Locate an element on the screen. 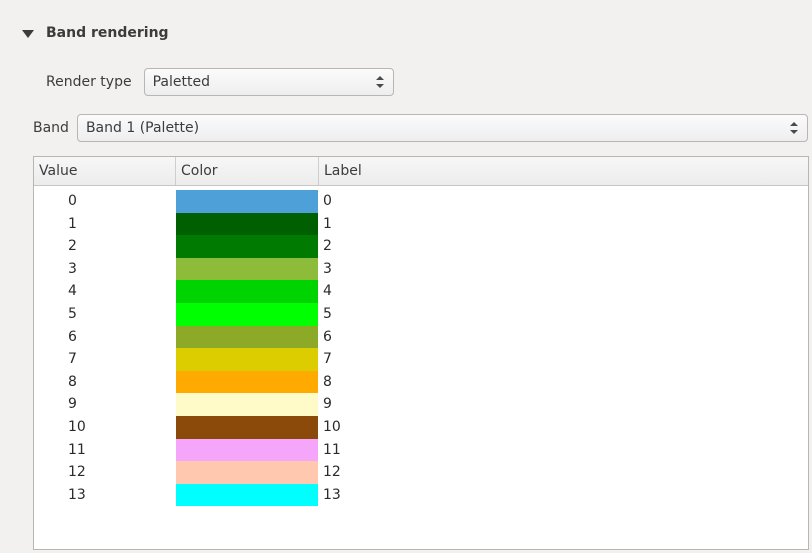  band-row: Band Band 1 (Palette) is located at coordinates (420, 128).